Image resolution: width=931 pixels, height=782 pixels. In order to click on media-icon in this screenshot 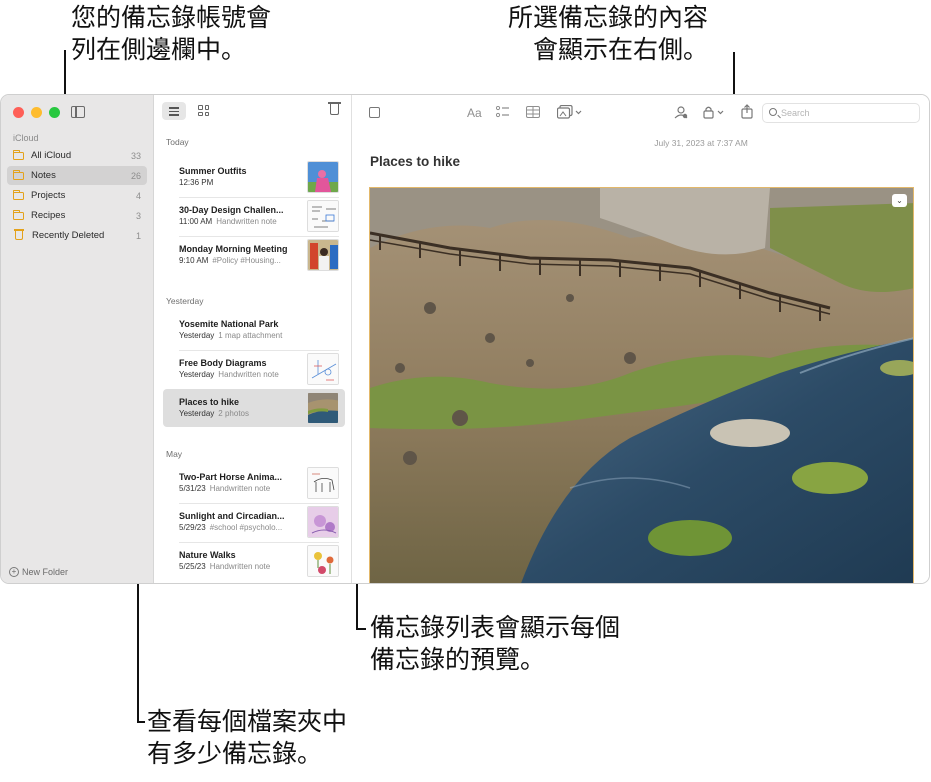, I will do `click(570, 112)`.